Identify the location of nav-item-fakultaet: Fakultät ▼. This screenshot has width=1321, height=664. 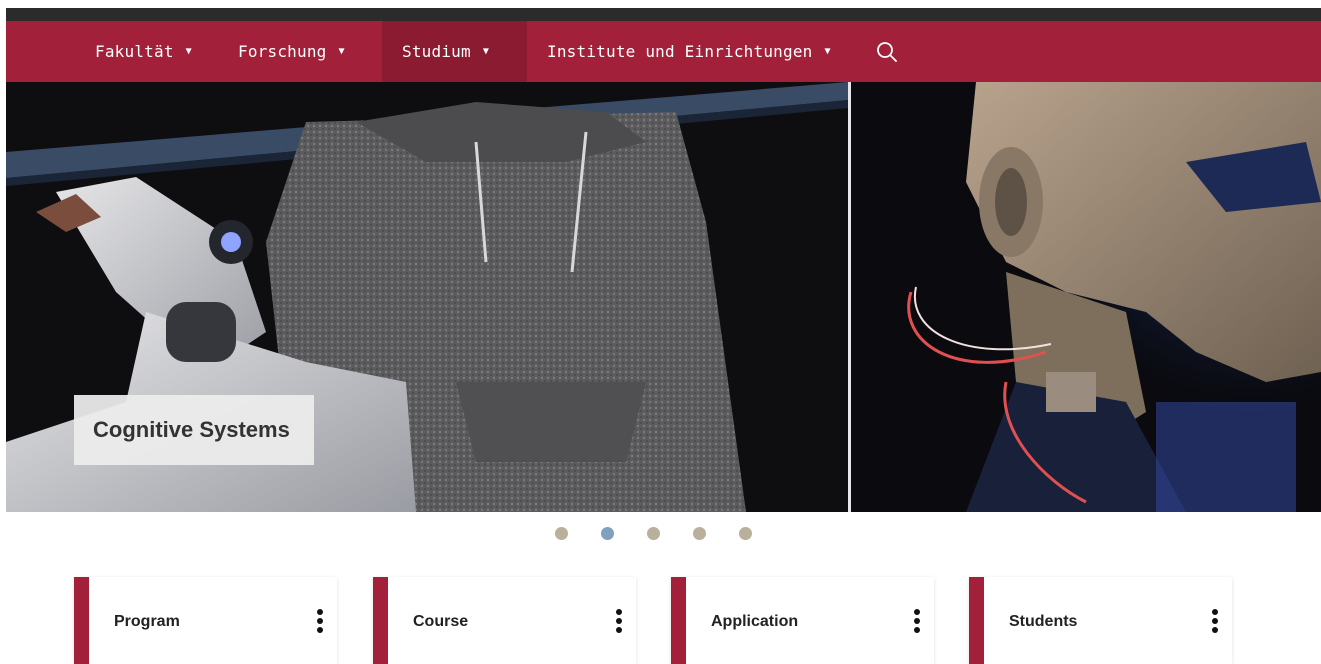
(143, 51).